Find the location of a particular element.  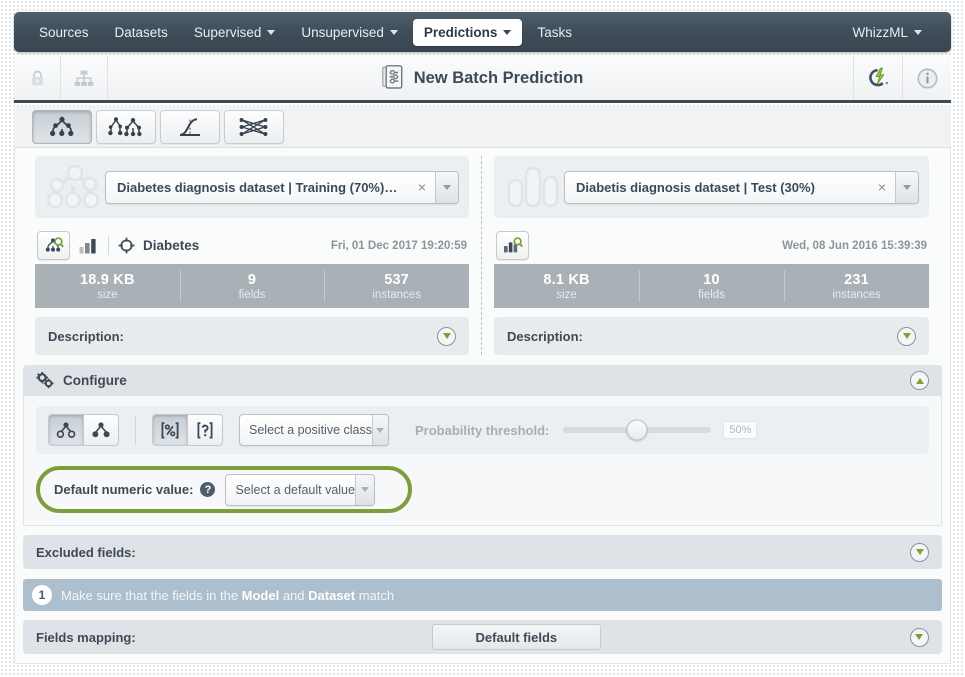

dataset-description-bar: Description: is located at coordinates (711, 336).